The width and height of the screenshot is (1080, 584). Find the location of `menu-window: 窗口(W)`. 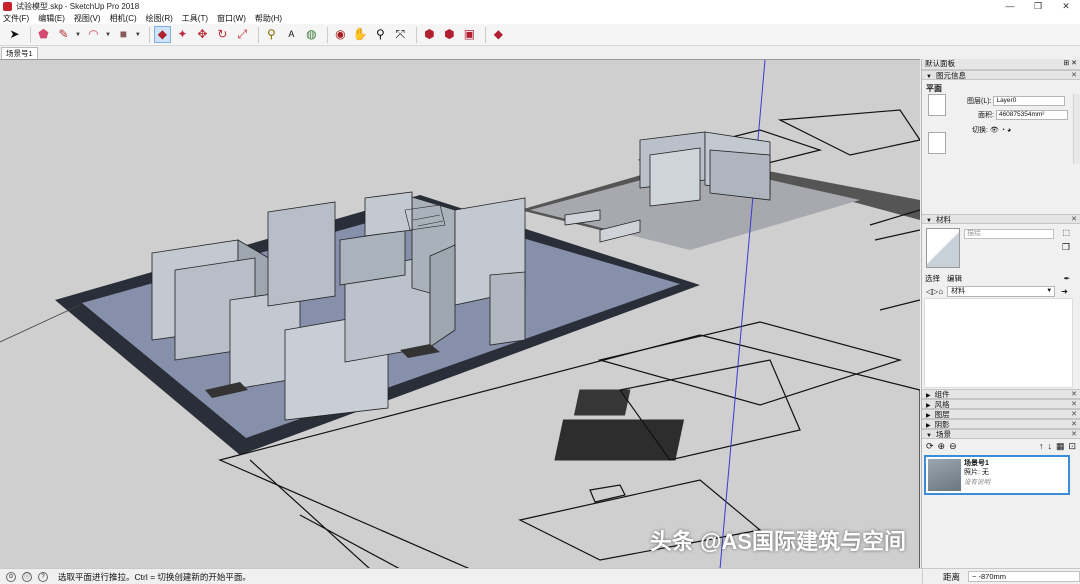

menu-window: 窗口(W) is located at coordinates (231, 18).